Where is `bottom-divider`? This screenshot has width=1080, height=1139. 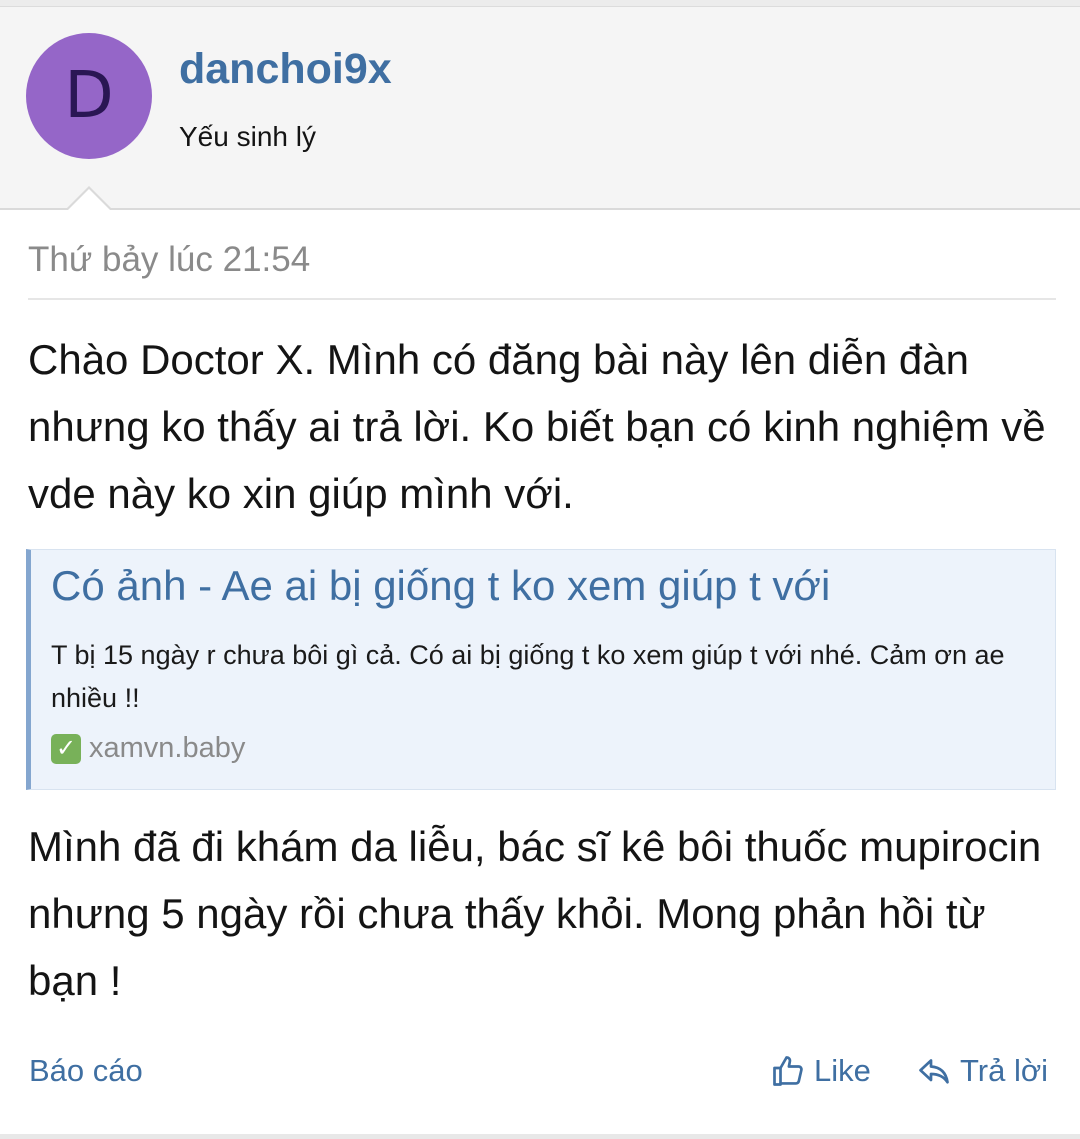 bottom-divider is located at coordinates (540, 1136).